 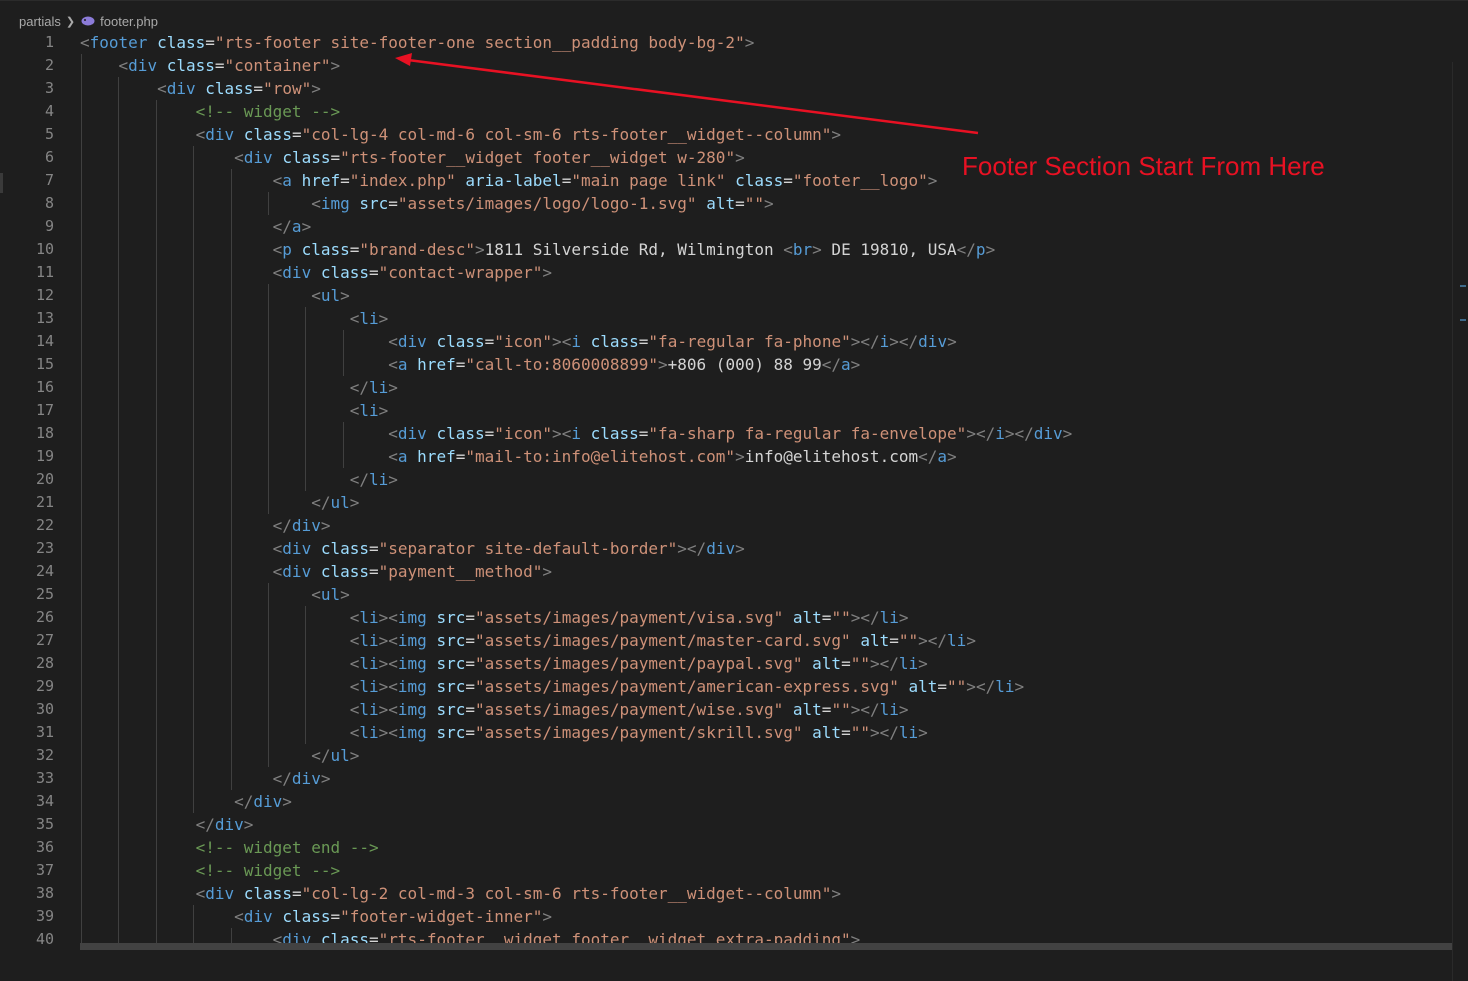 I want to click on code-line: <div class="contact-wrapper">, so click(x=316, y=272).